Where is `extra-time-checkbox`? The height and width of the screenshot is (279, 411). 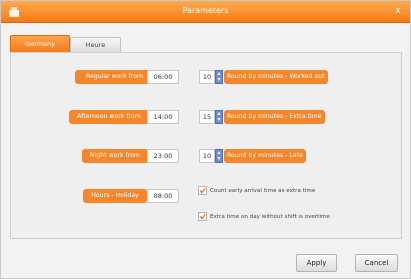
extra-time-checkbox is located at coordinates (202, 216).